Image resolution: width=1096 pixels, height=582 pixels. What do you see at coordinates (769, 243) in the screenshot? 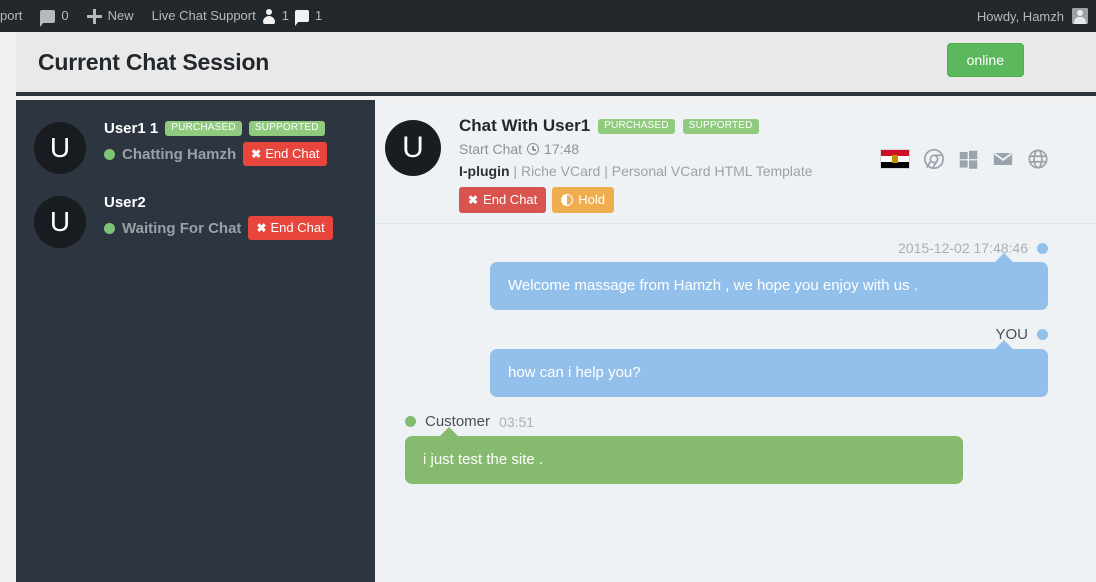
I see `message-meta: 2015-12-02 17:48:46` at bounding box center [769, 243].